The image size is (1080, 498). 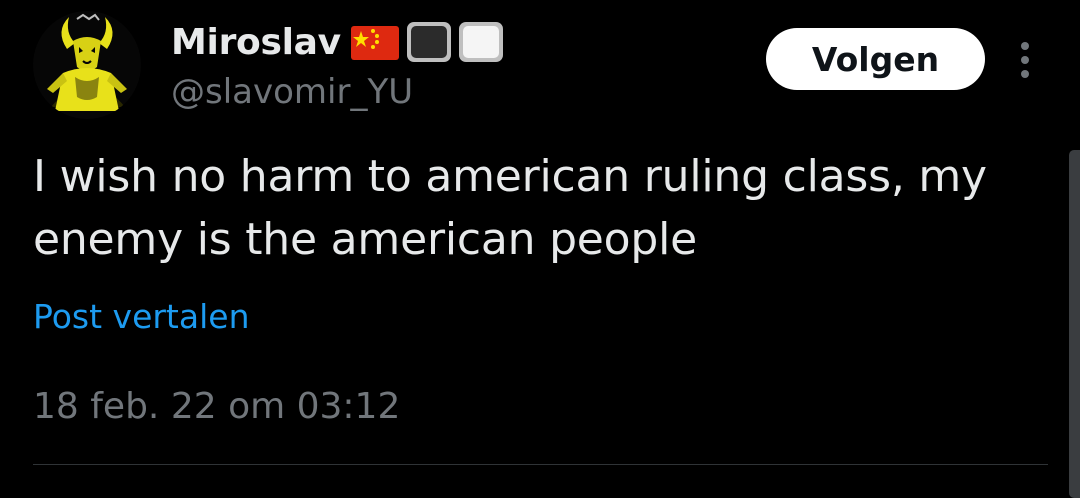 I want to click on translate-post-link: Post vertalen, so click(x=141, y=316).